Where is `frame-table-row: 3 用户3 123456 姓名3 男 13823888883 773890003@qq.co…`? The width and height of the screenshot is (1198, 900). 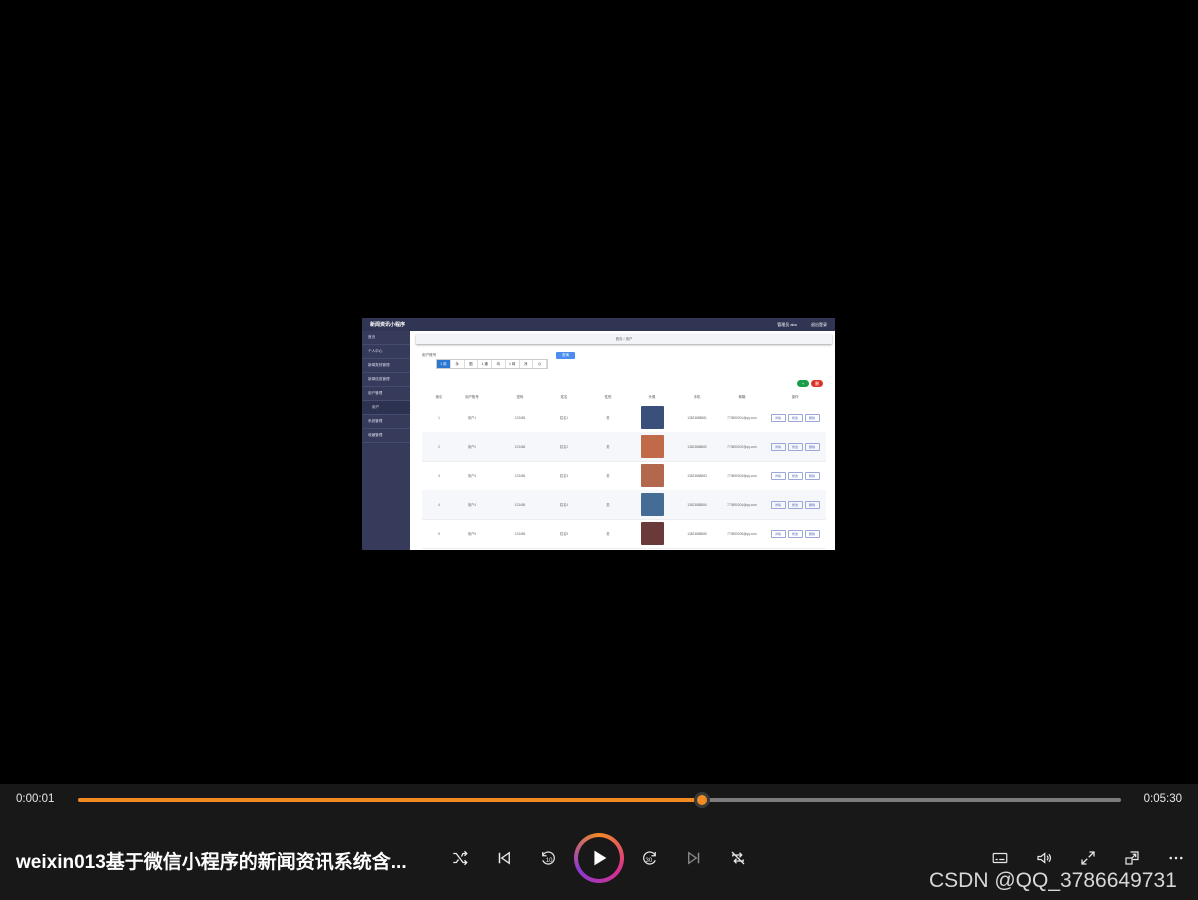
frame-table-row: 3 用户3 123456 姓名3 男 13823888883 773890003@qq.co… is located at coordinates (624, 476).